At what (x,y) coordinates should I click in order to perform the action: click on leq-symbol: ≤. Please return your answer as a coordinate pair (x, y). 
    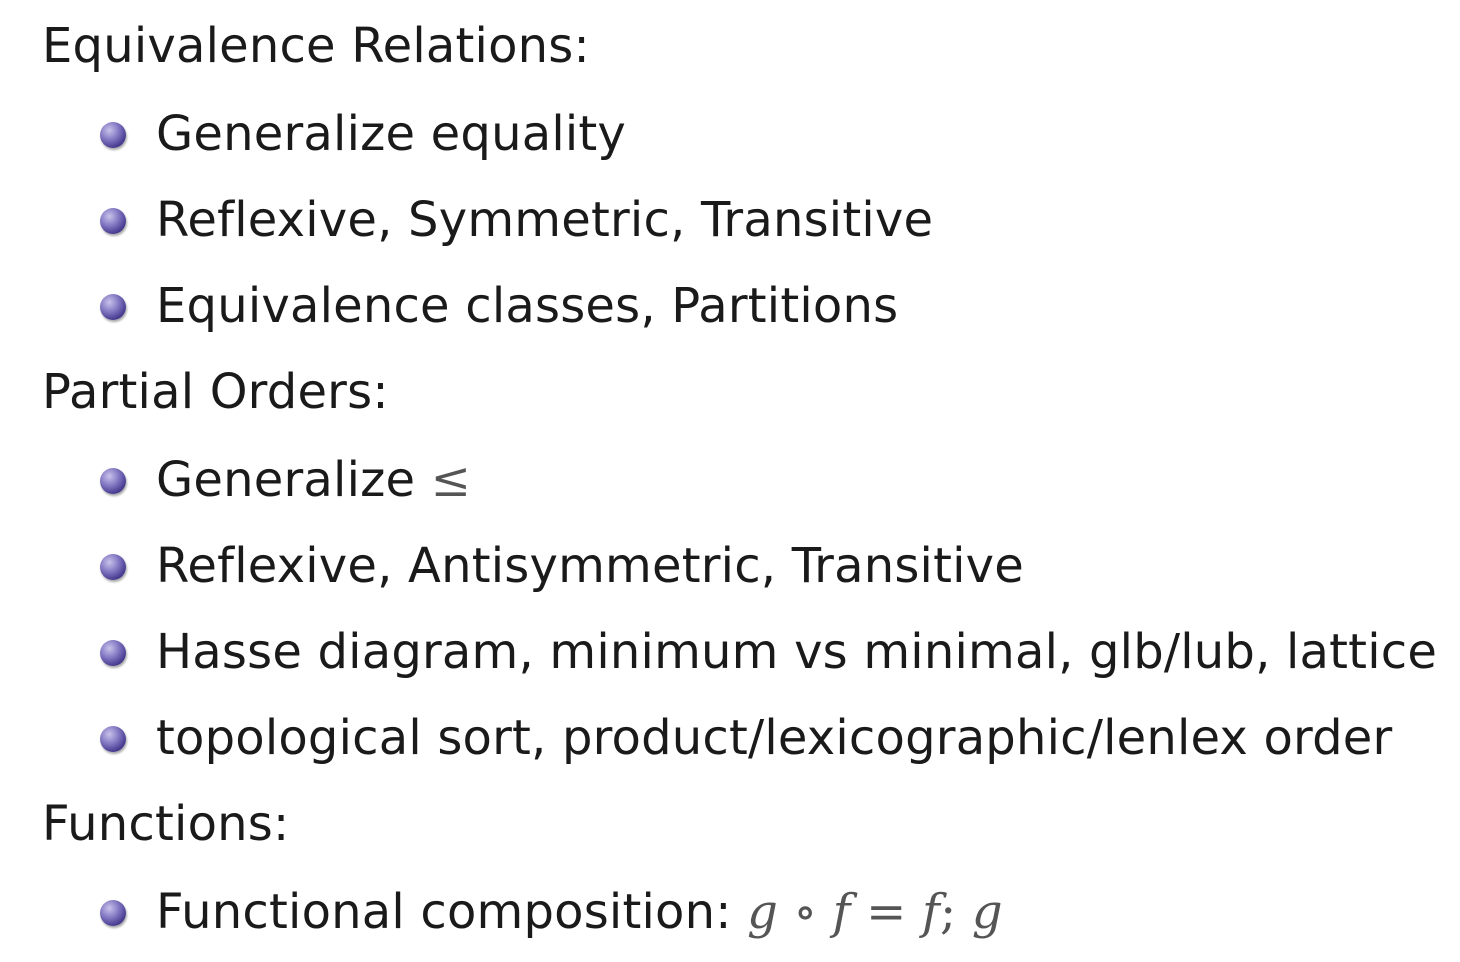
    Looking at the image, I should click on (451, 480).